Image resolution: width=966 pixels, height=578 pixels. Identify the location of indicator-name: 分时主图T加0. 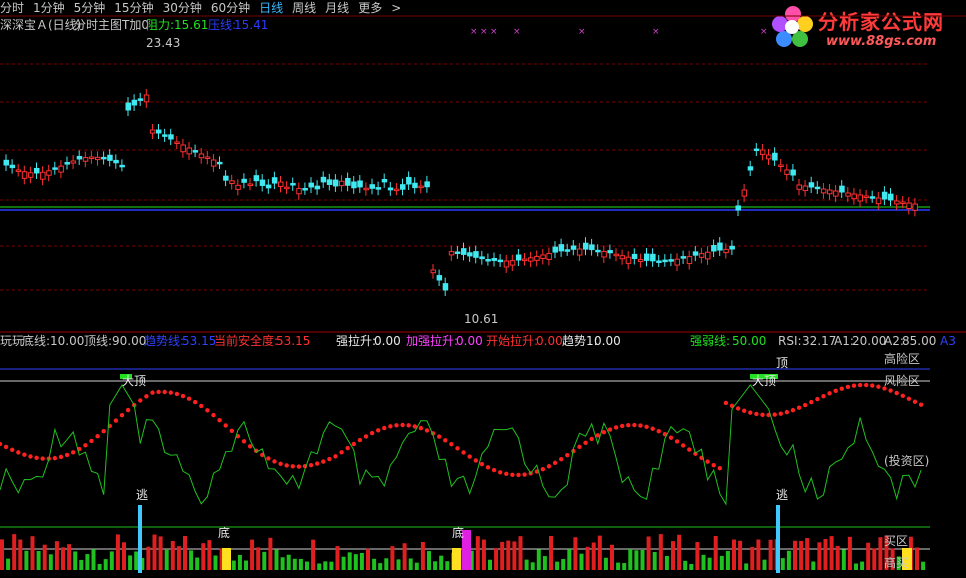
(111, 25).